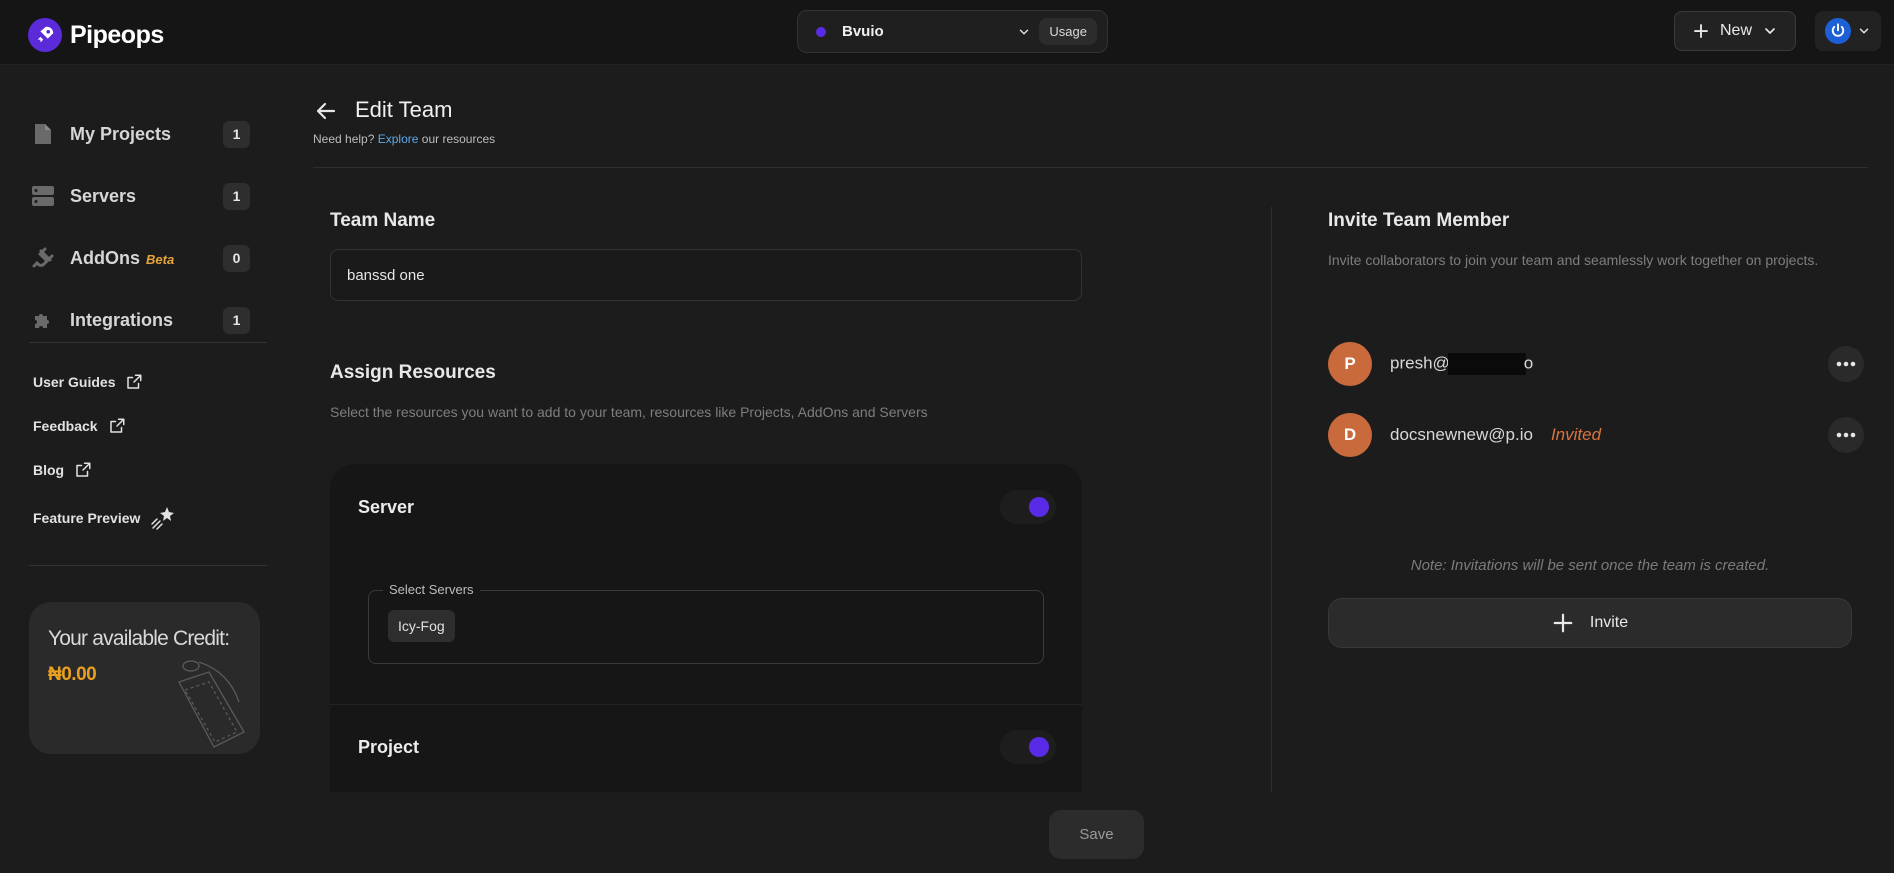  I want to click on plug-icon, so click(43, 258).